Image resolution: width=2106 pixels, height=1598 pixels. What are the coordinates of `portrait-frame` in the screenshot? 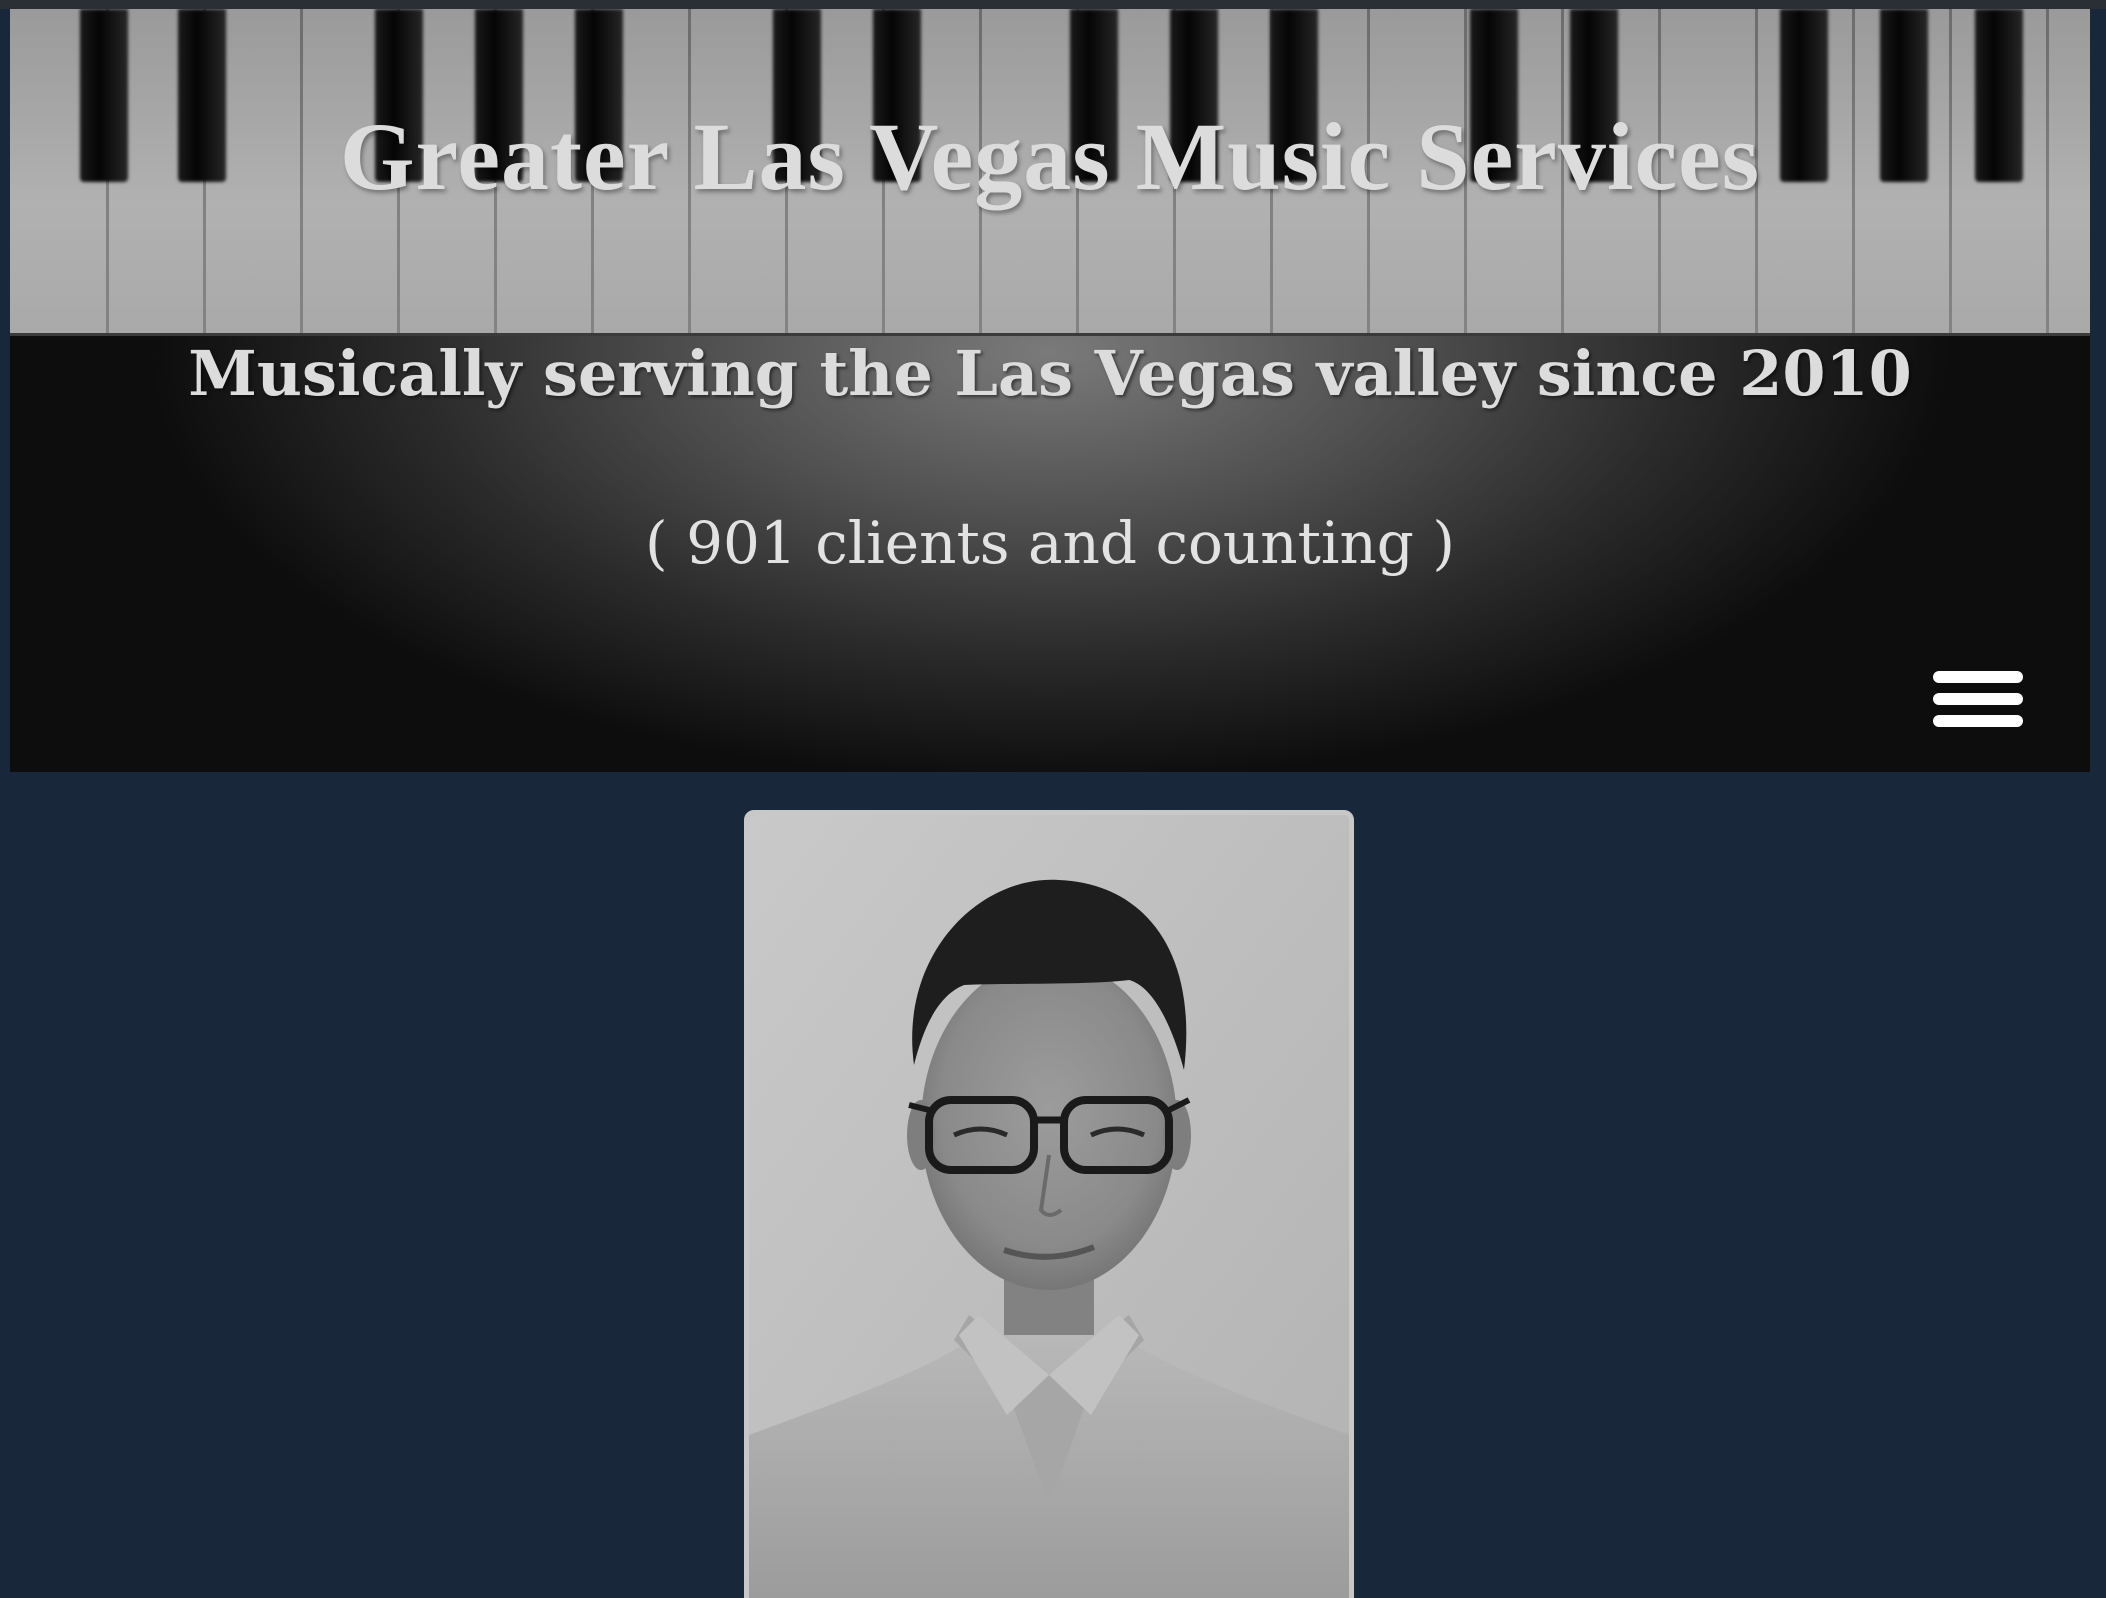 It's located at (1049, 1204).